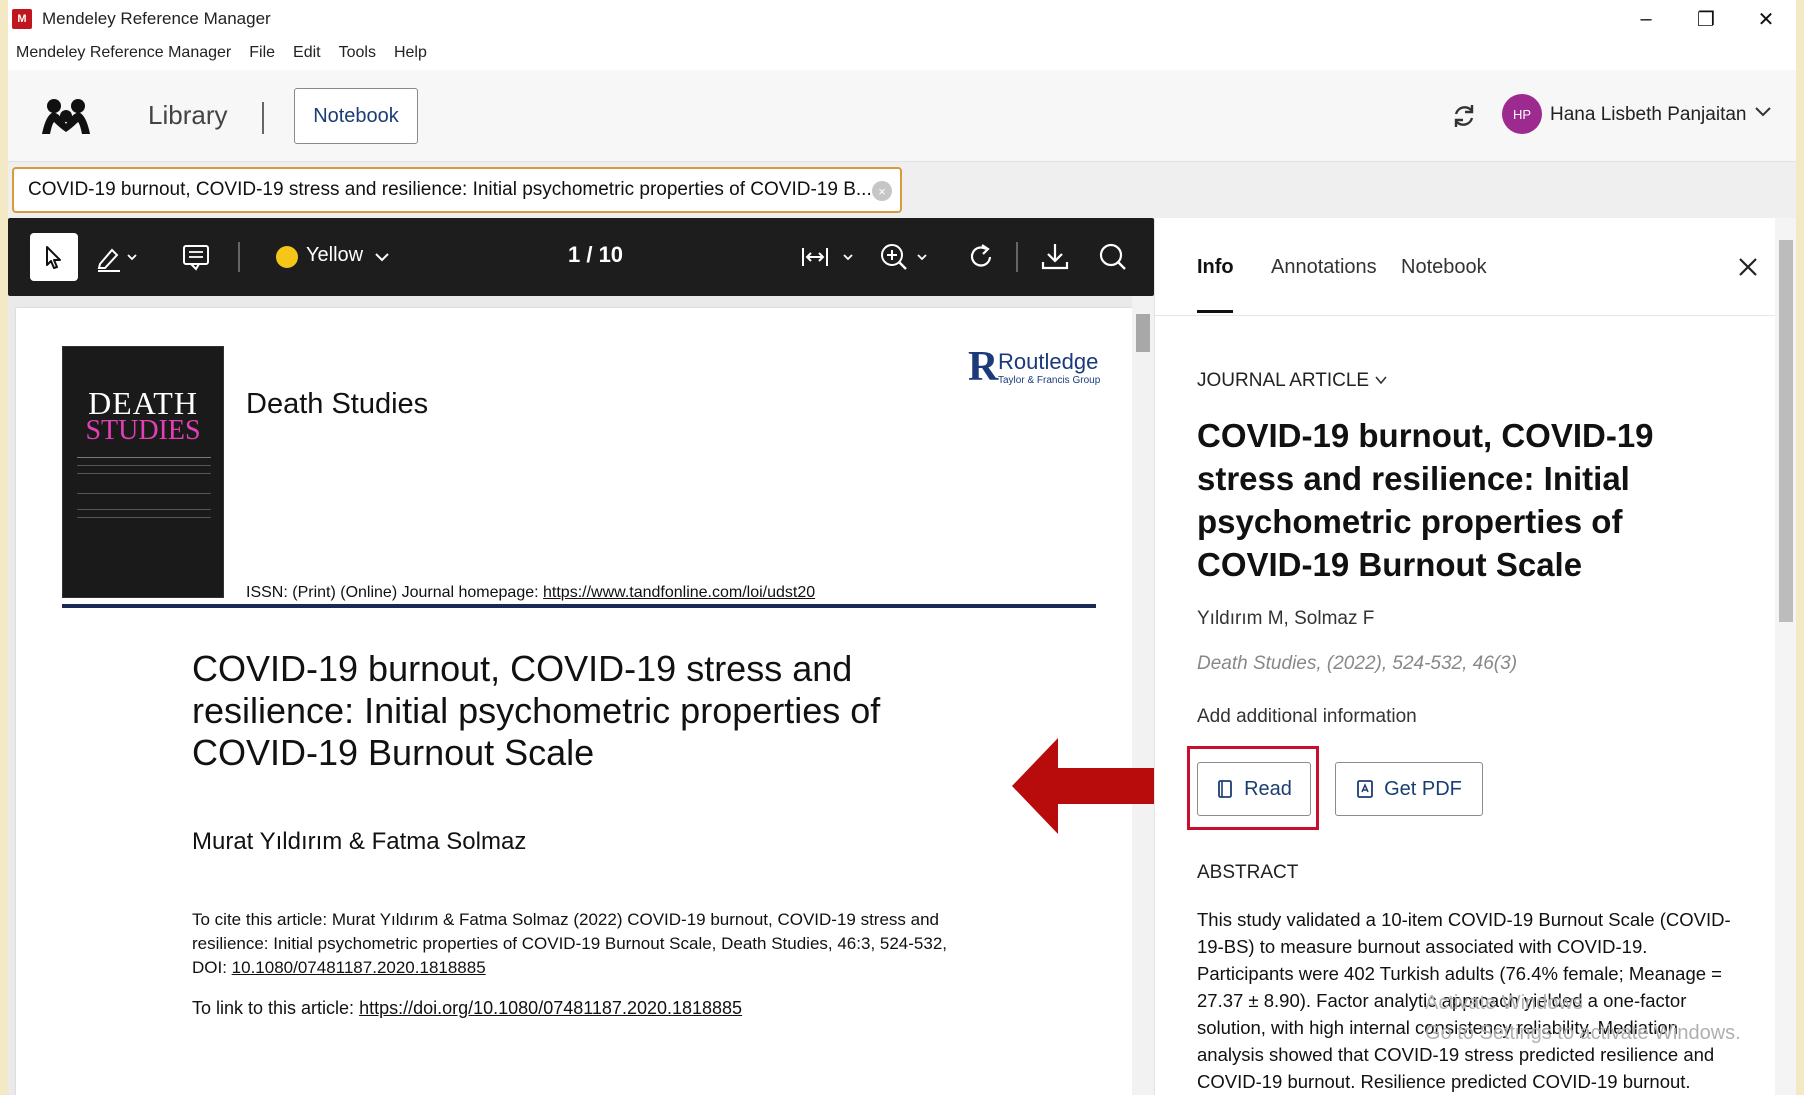 The height and width of the screenshot is (1095, 1804). Describe the element at coordinates (1583, 1033) in the screenshot. I see `watermark-line2: Go to Settings to activate Windows.` at that location.